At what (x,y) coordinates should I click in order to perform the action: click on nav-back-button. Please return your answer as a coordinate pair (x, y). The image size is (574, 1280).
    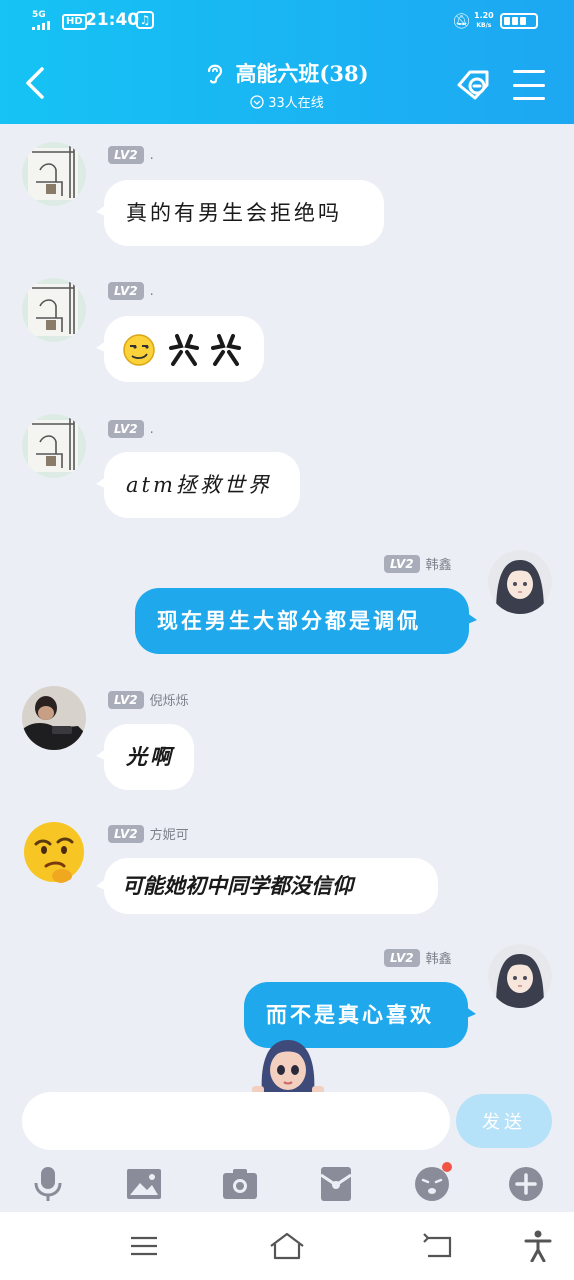
    Looking at the image, I should click on (438, 1246).